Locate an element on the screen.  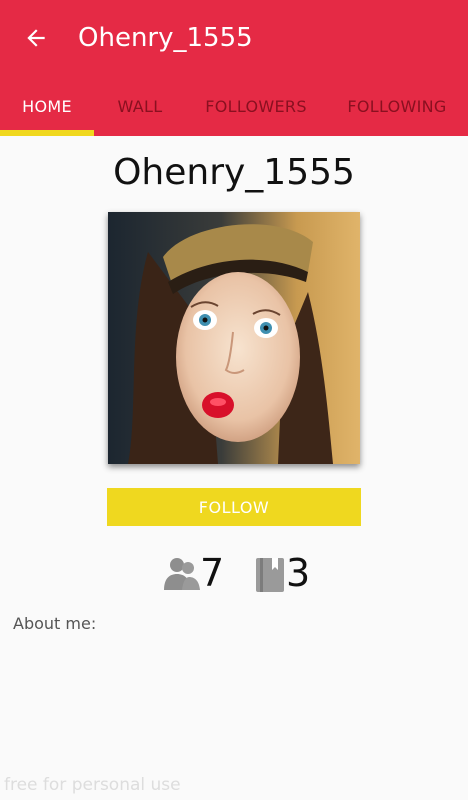
tab-bar: HOME WALL FOLLOWERS FOLLOWING is located at coordinates (234, 106).